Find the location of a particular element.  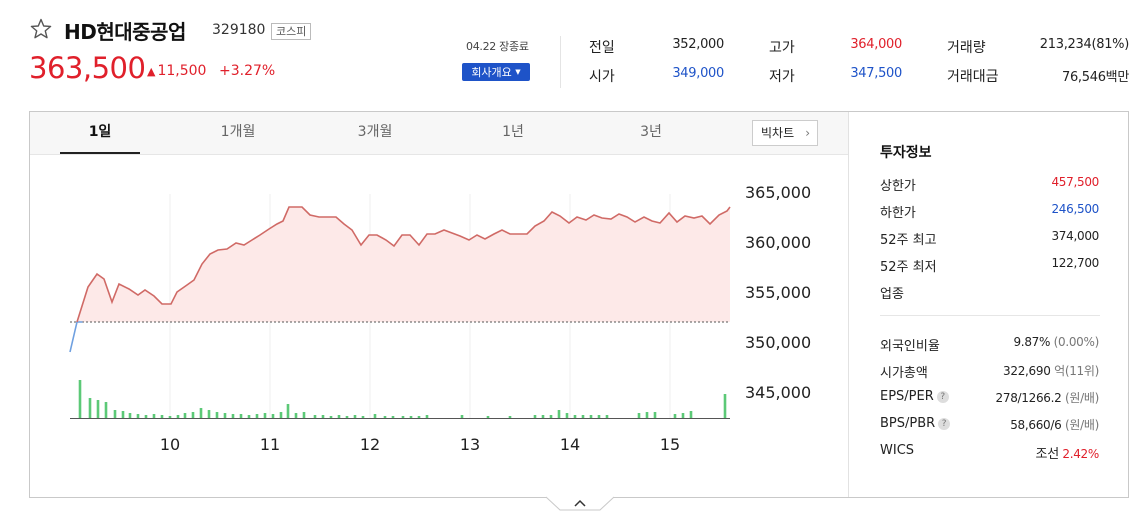

x-tick-label: 14 is located at coordinates (570, 444).